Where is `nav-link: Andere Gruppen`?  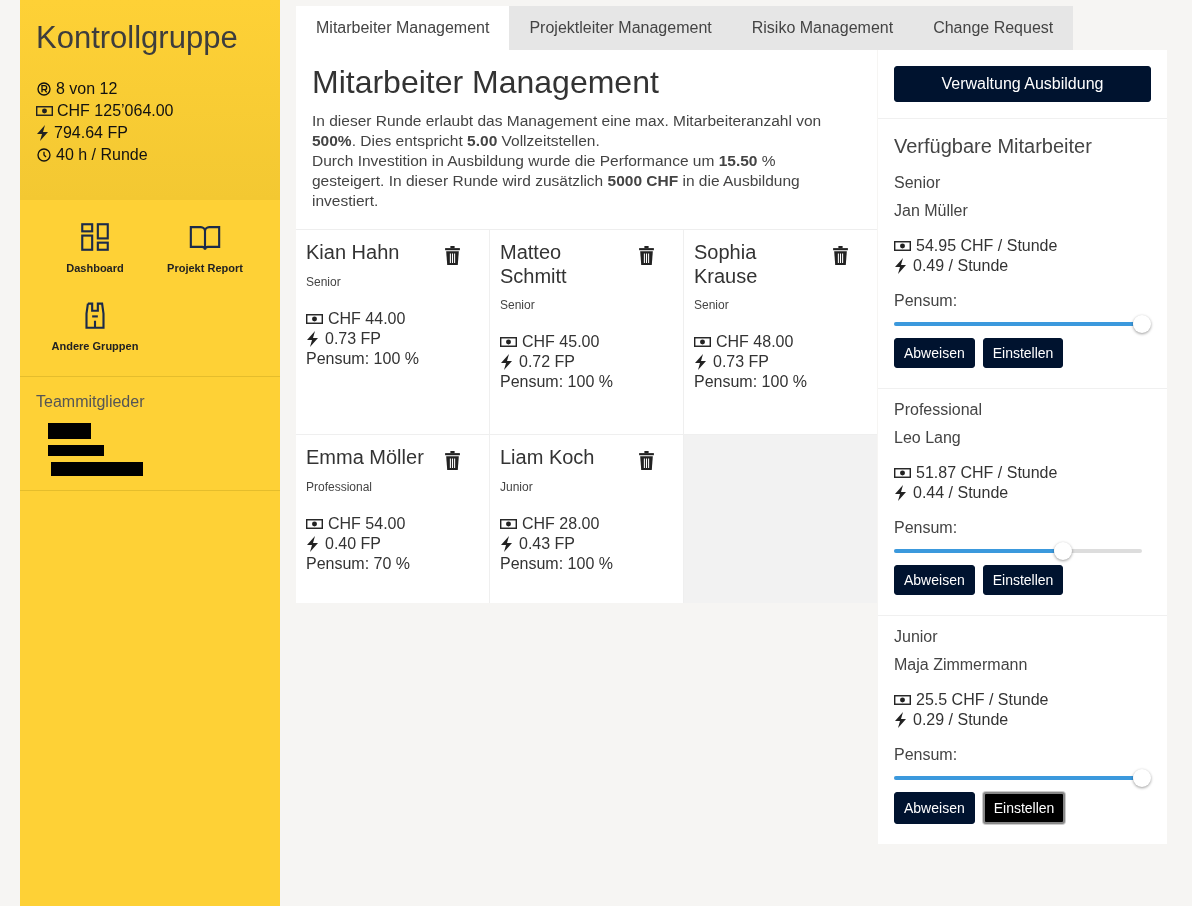 nav-link: Andere Gruppen is located at coordinates (95, 325).